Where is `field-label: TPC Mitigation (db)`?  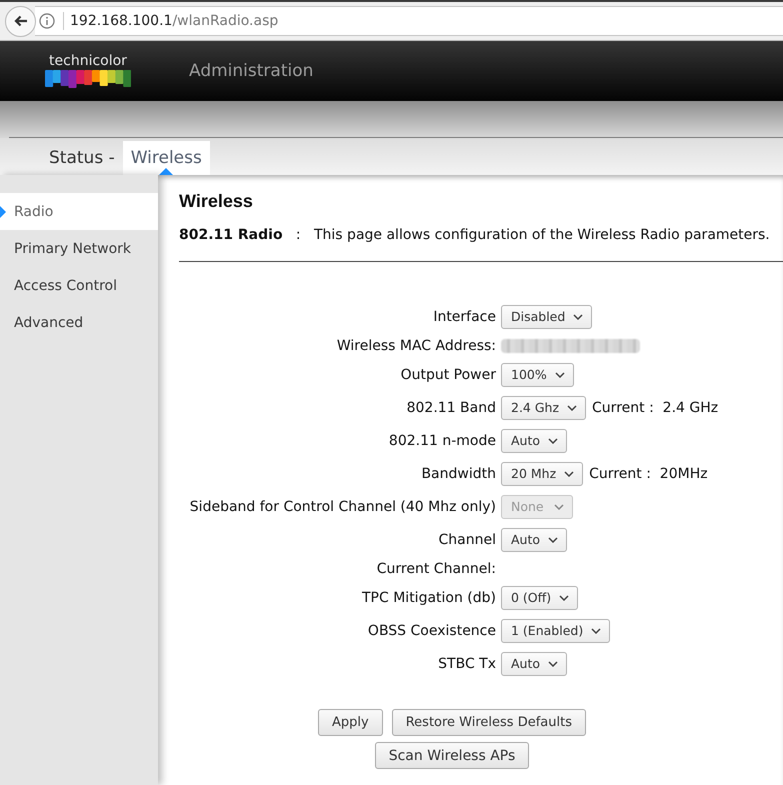
field-label: TPC Mitigation (db) is located at coordinates (428, 598).